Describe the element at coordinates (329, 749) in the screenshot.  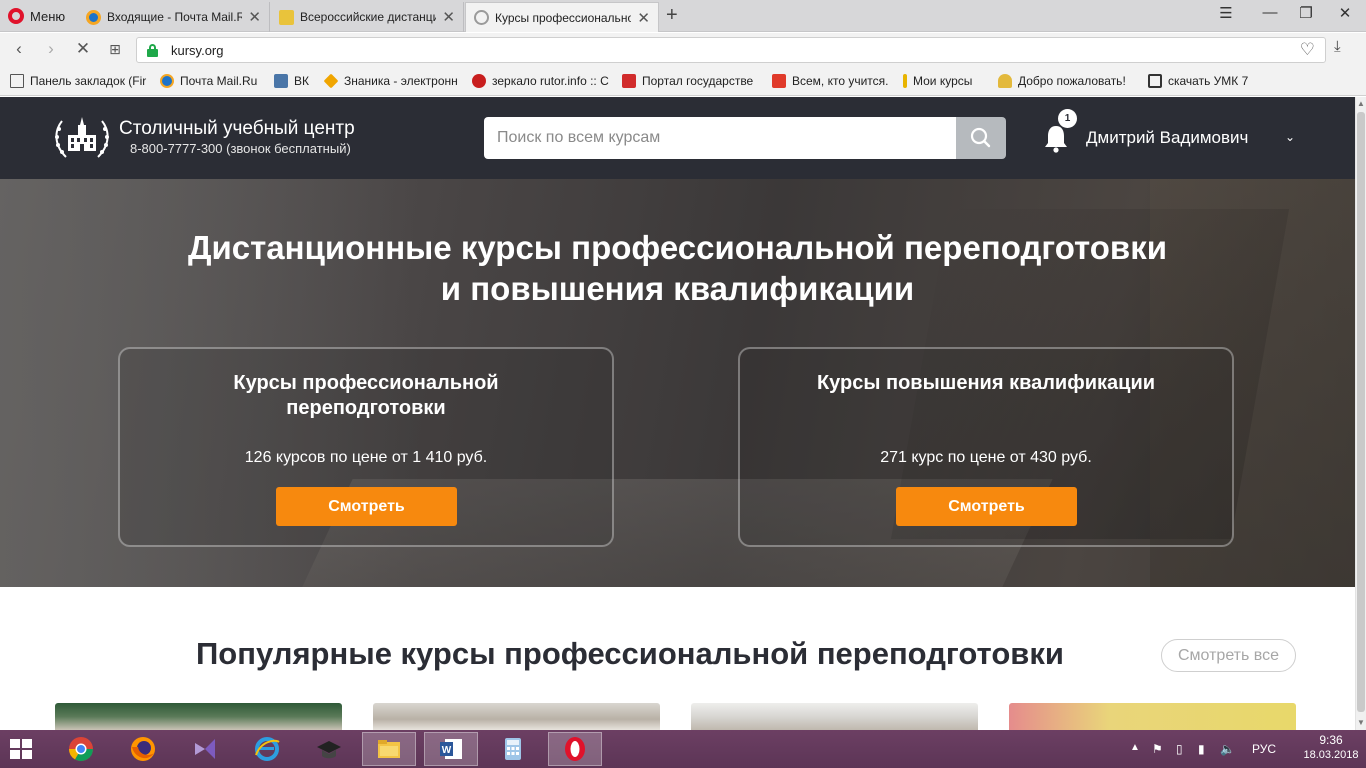
I see `graduation-cap-taskbar-icon` at that location.